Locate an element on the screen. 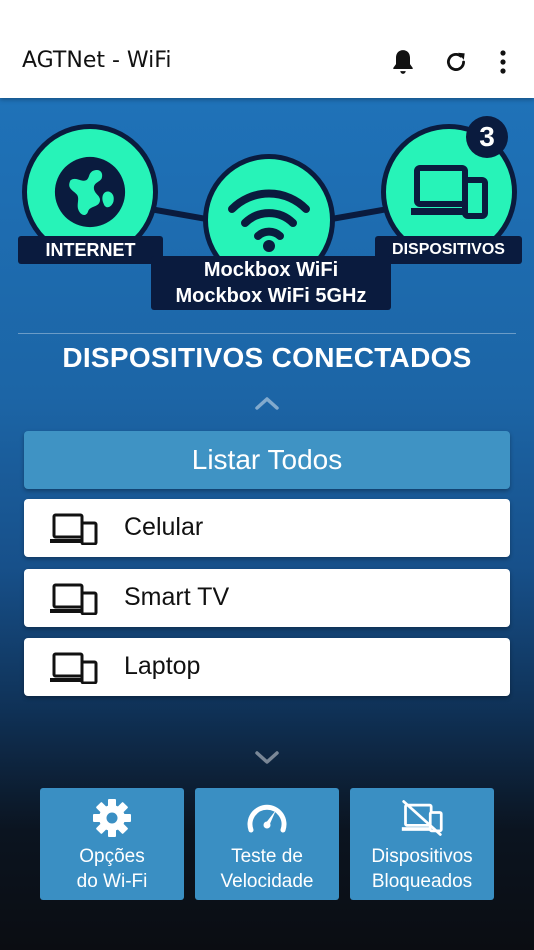 The height and width of the screenshot is (950, 534). speed-test-button: Teste de Velocidade is located at coordinates (267, 844).